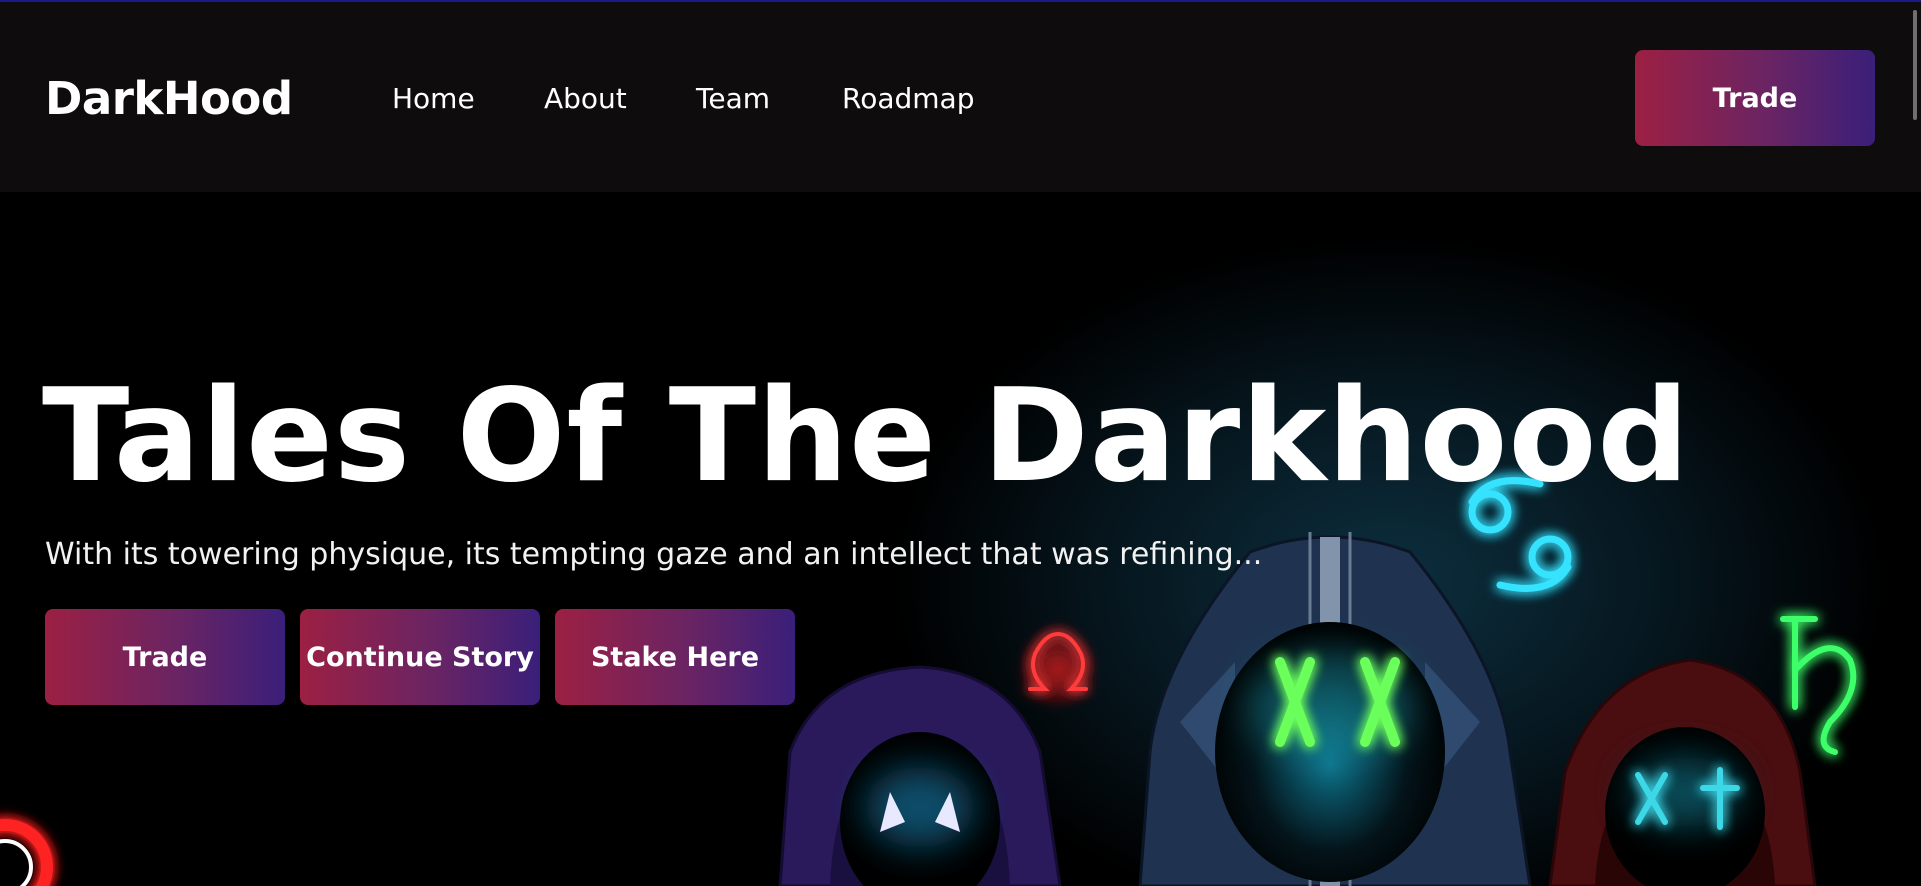 The image size is (1921, 886). I want to click on nav-link-team: Team, so click(733, 98).